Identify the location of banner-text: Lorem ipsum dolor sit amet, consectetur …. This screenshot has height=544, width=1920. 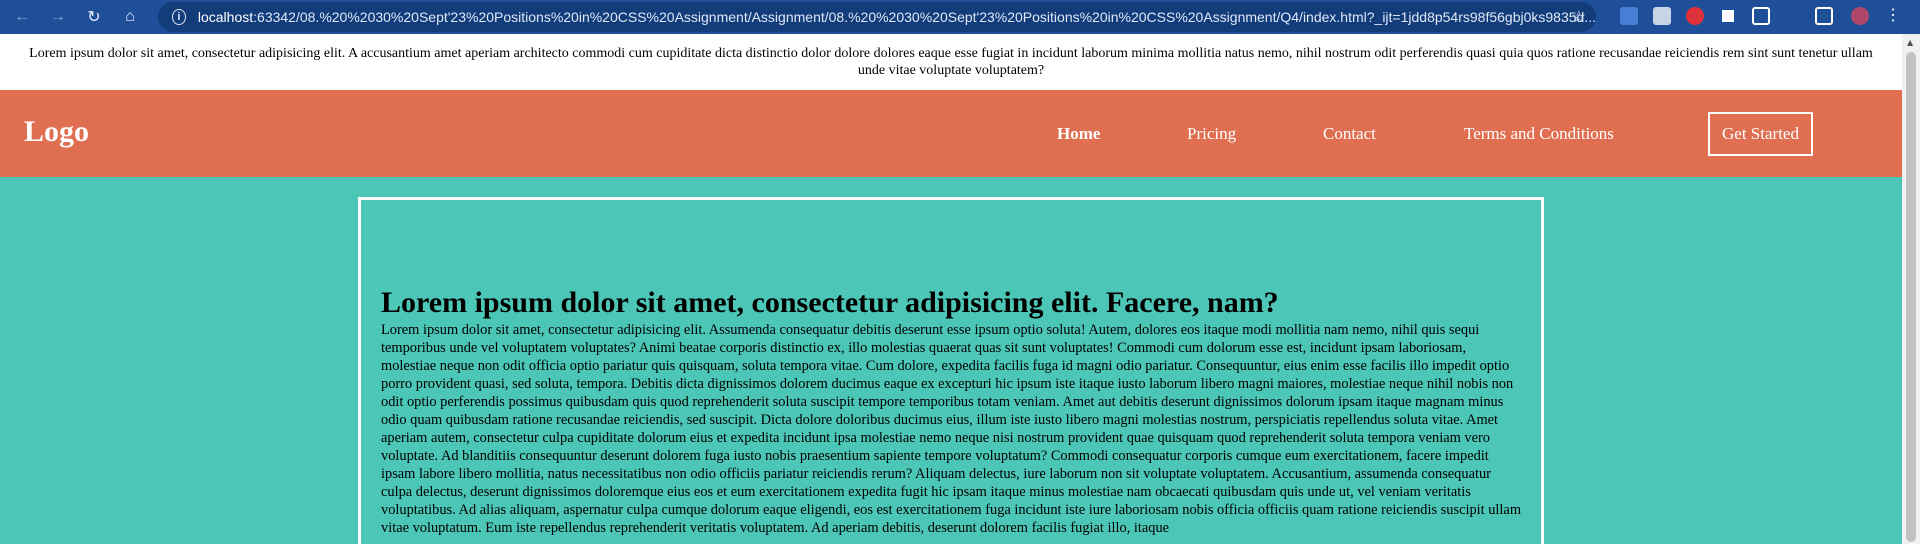
(951, 62).